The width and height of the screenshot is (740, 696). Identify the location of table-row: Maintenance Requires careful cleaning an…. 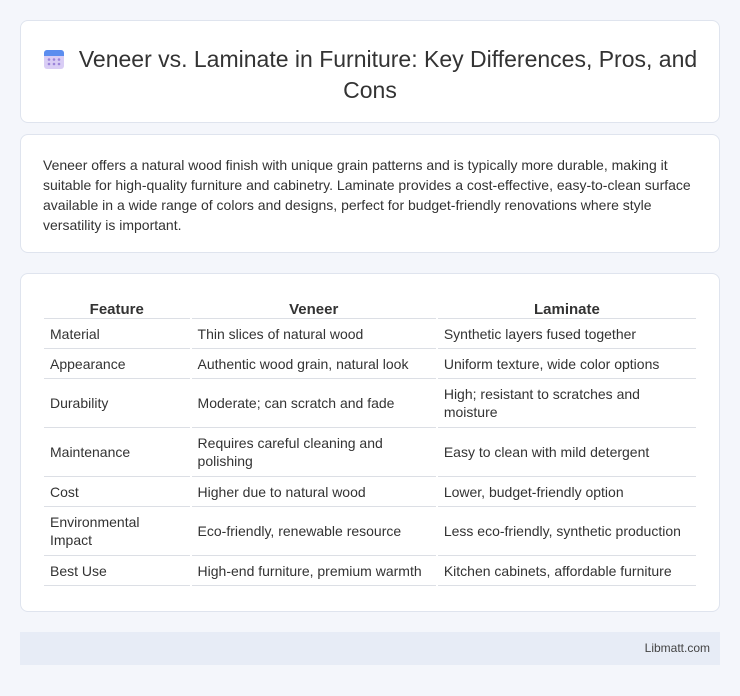
(370, 452).